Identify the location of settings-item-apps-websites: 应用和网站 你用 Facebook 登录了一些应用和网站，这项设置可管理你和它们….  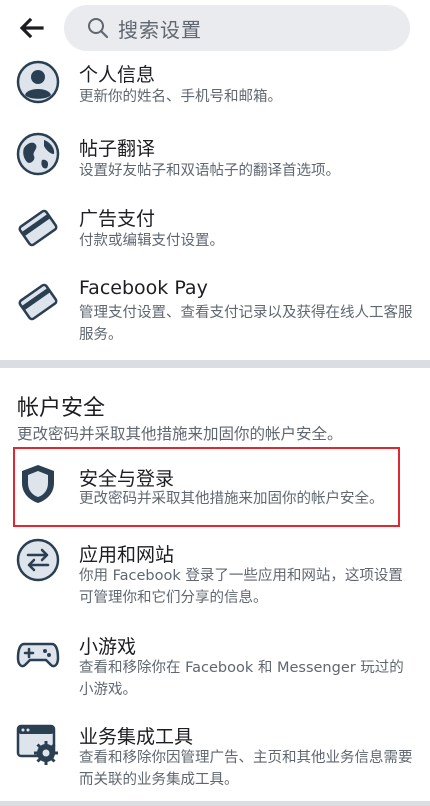
(215, 573).